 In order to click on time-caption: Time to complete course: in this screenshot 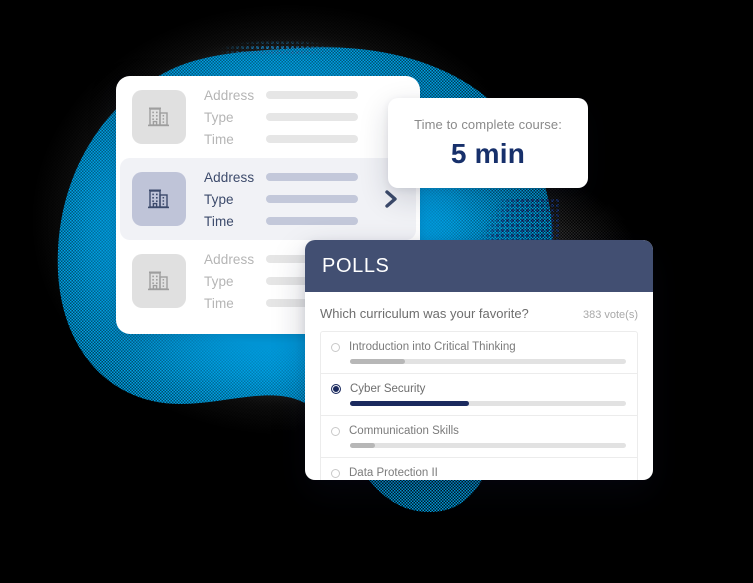, I will do `click(488, 124)`.